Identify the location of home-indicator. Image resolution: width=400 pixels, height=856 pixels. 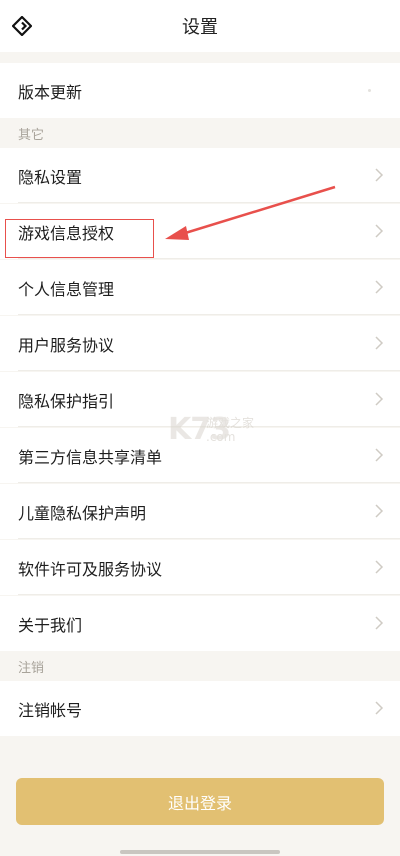
(200, 852).